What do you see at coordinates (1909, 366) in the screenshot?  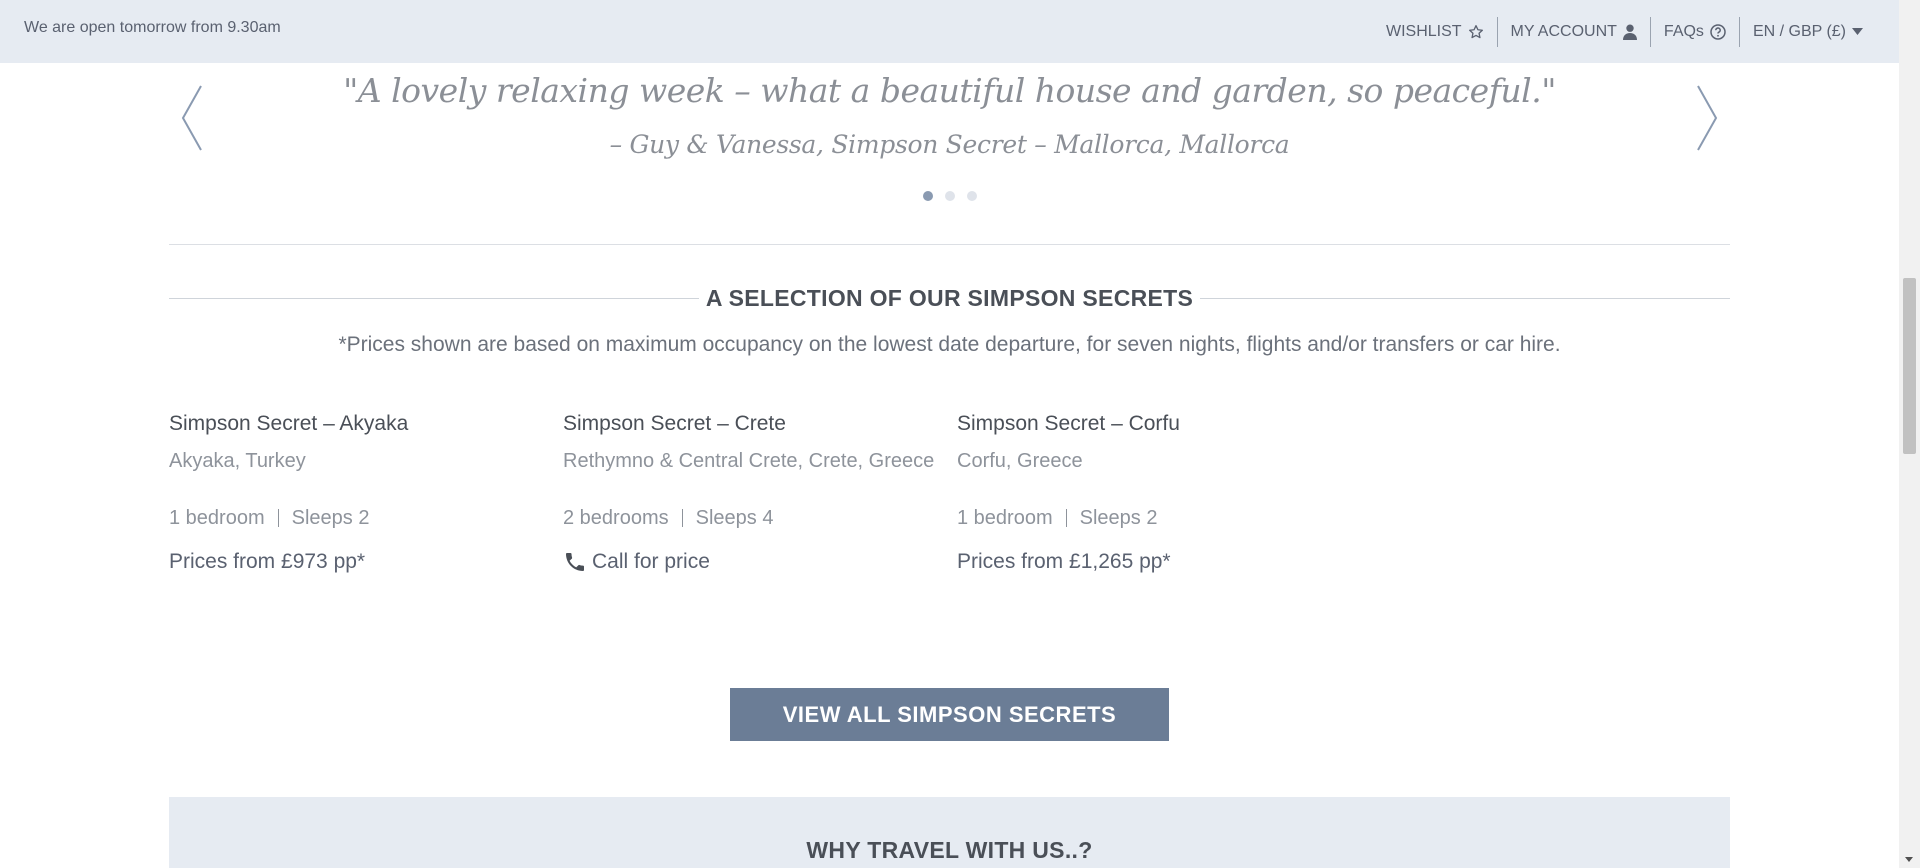 I see `scrollbar-thumb` at bounding box center [1909, 366].